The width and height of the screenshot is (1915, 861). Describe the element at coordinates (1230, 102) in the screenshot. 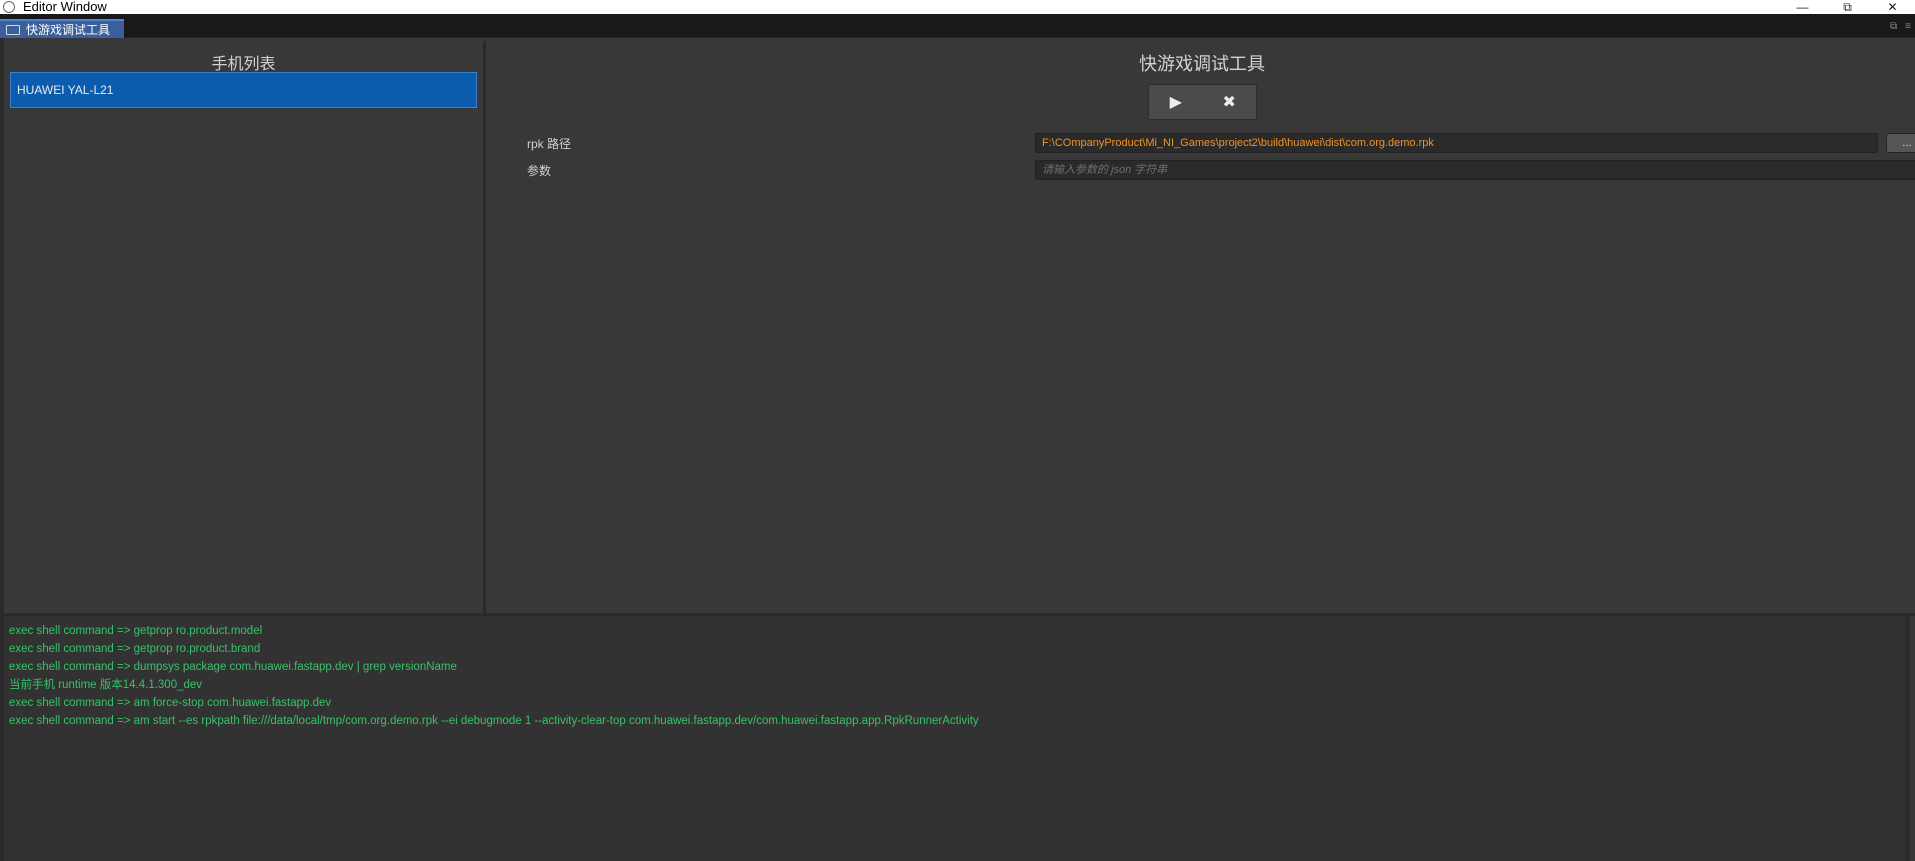

I see `stop-button: ✖` at that location.